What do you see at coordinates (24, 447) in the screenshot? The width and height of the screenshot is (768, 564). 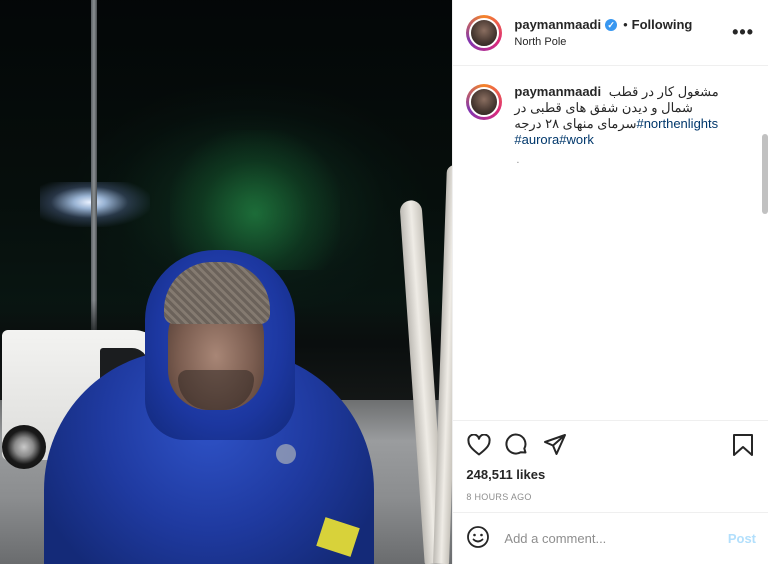 I see `van-wheel` at bounding box center [24, 447].